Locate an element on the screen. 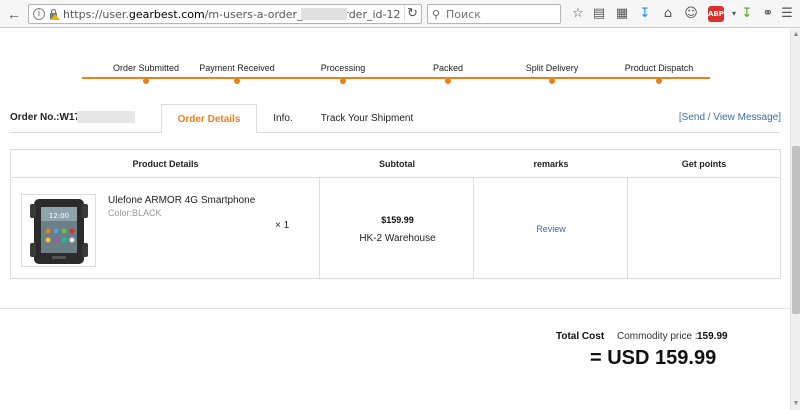 The height and width of the screenshot is (410, 800). order-number-redaction is located at coordinates (106, 117).